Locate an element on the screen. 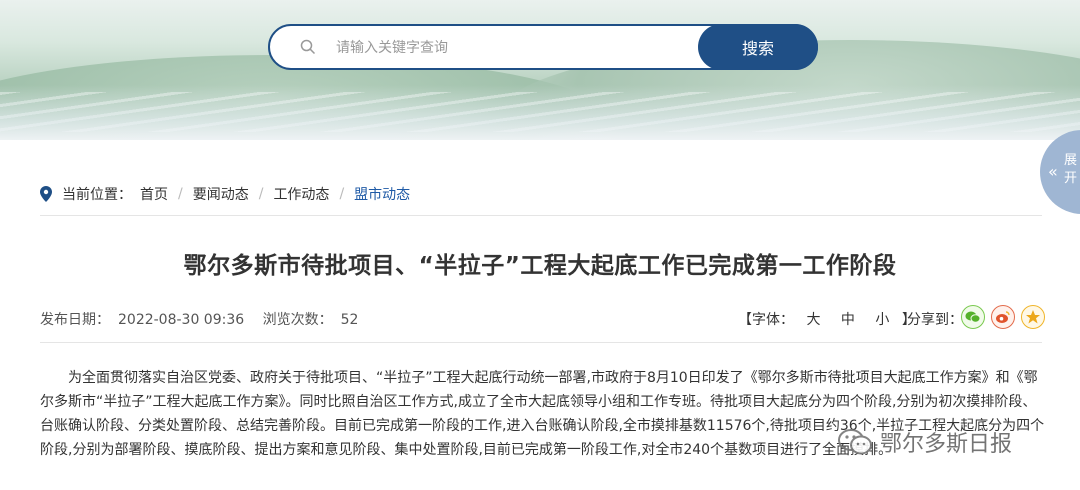 This screenshot has width=1080, height=490. search-bar: 搜索 is located at coordinates (543, 47).